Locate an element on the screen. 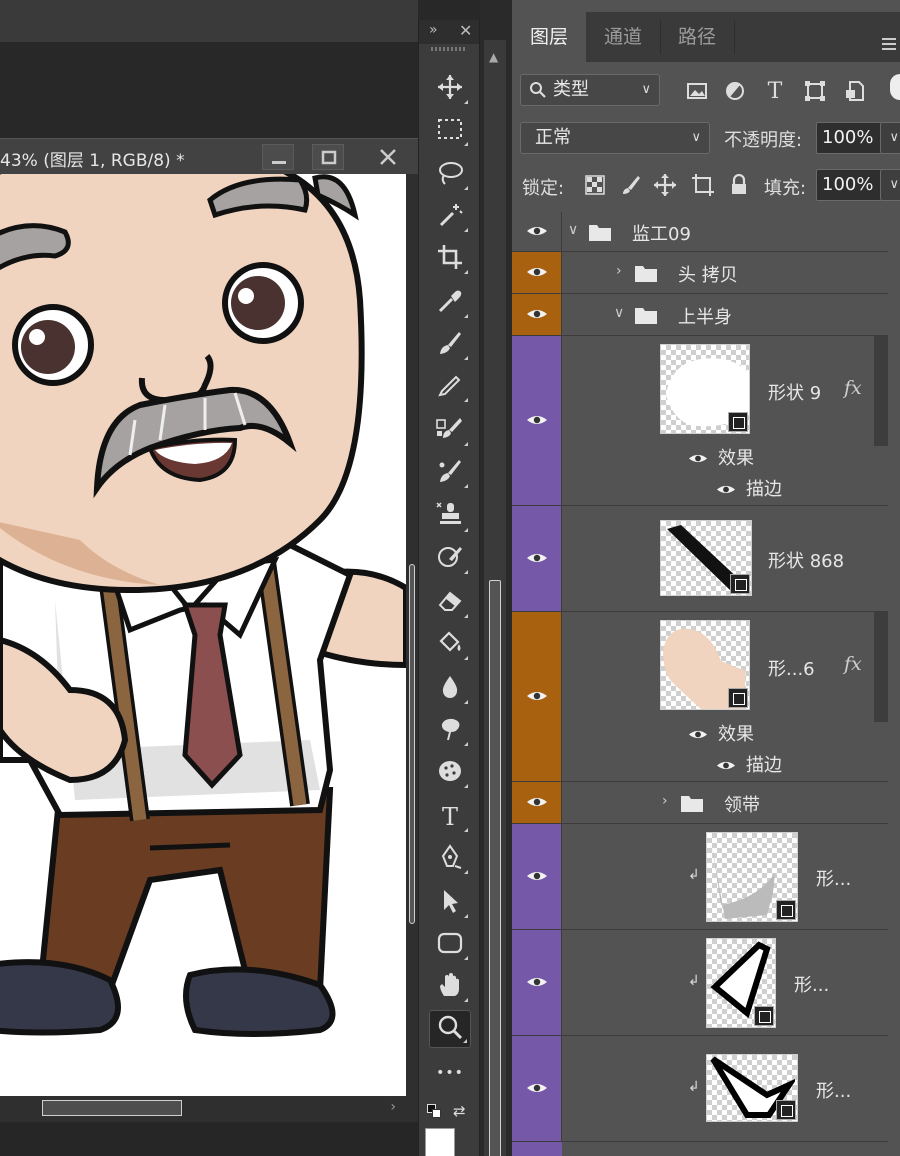 This screenshot has width=900, height=1156. dock-scrollbar: ▲ is located at coordinates (495, 598).